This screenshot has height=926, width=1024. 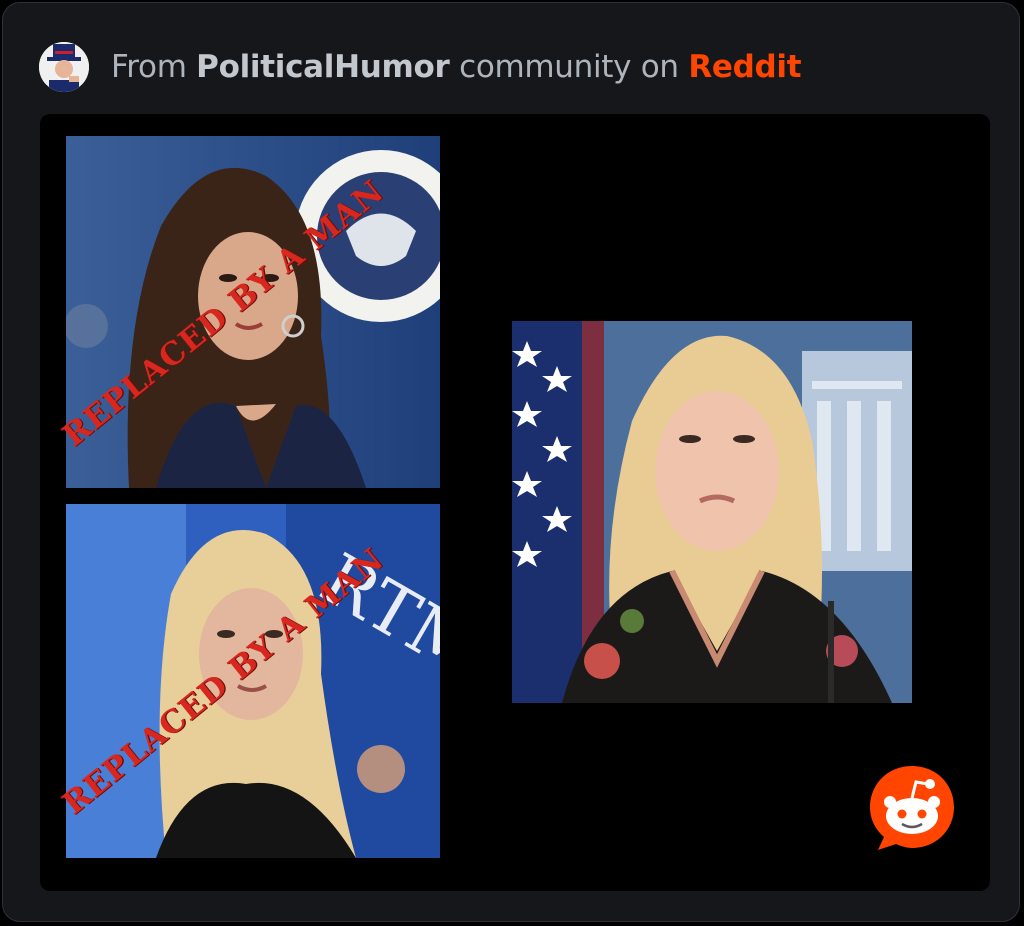 I want to click on header-text: From PoliticalHumor community on Reddit, so click(x=456, y=67).